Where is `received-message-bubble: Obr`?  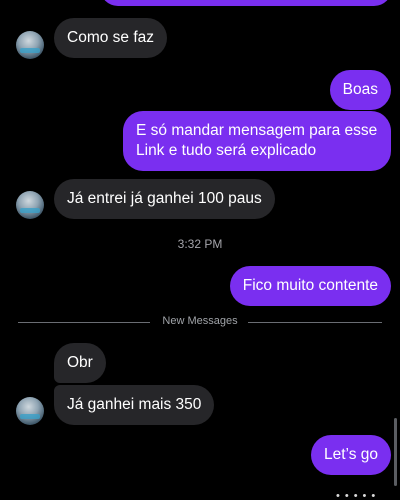
received-message-bubble: Obr is located at coordinates (80, 363).